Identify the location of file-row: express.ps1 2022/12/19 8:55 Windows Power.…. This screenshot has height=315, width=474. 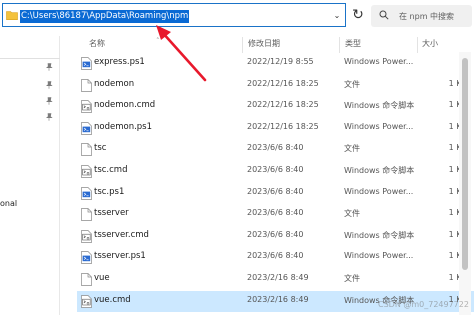
(275, 63).